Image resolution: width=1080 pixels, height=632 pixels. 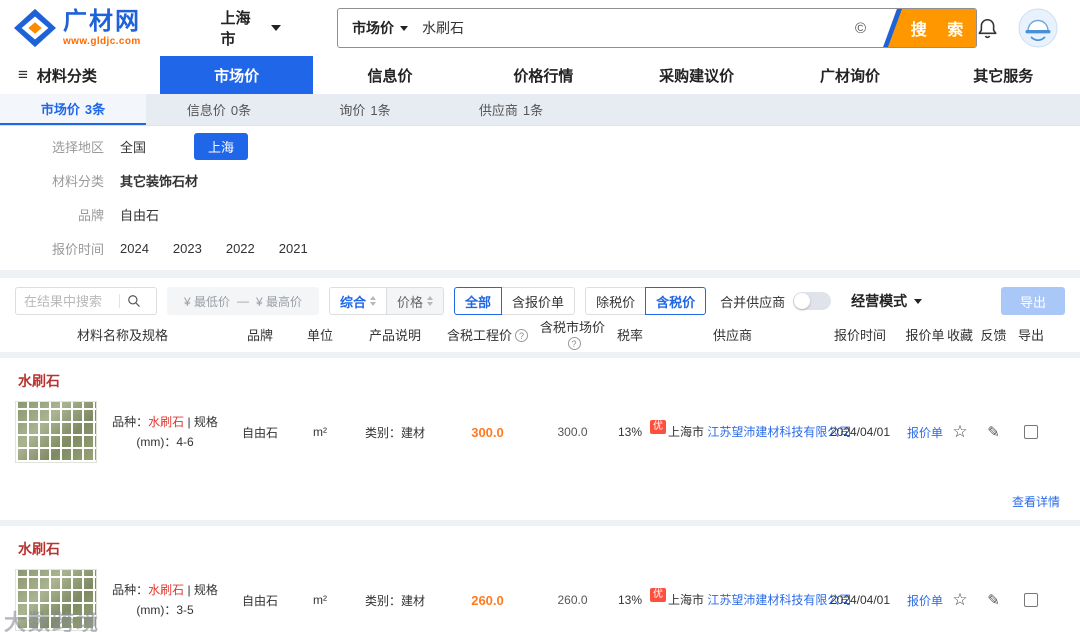 I want to click on column-header-supplier: 供应商, so click(x=732, y=335).